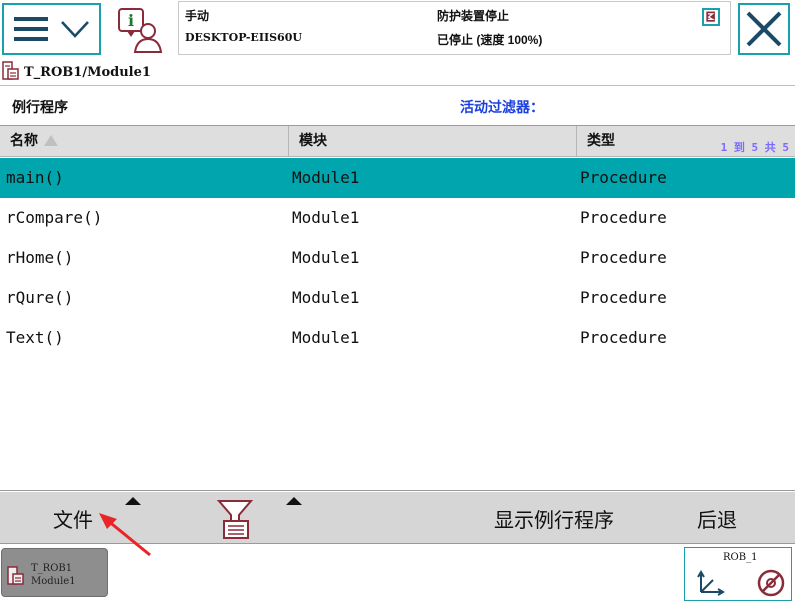 This screenshot has width=795, height=603. I want to click on show-routine-label: 显示例行程序, so click(554, 521).